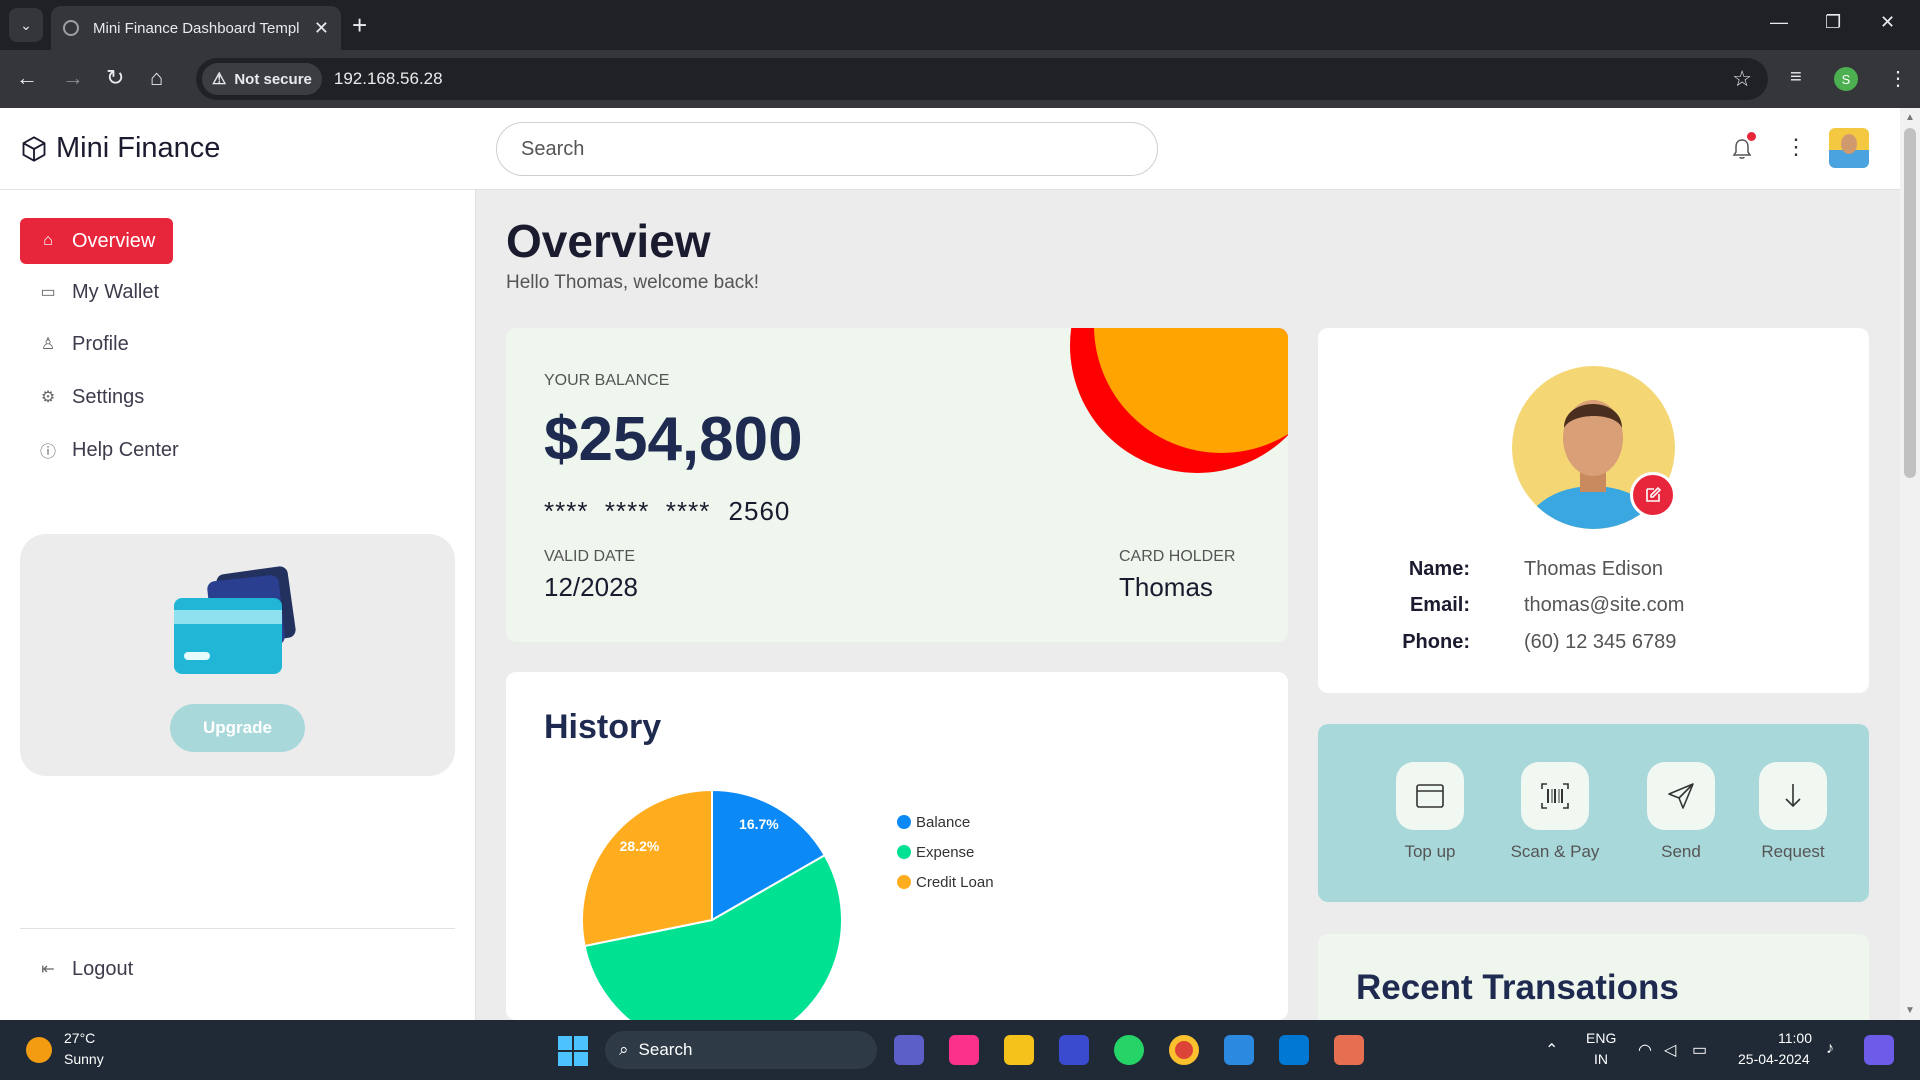 This screenshot has height=1080, width=1920. What do you see at coordinates (1830, 1049) in the screenshot?
I see `notifications-bell-icon: ♪` at bounding box center [1830, 1049].